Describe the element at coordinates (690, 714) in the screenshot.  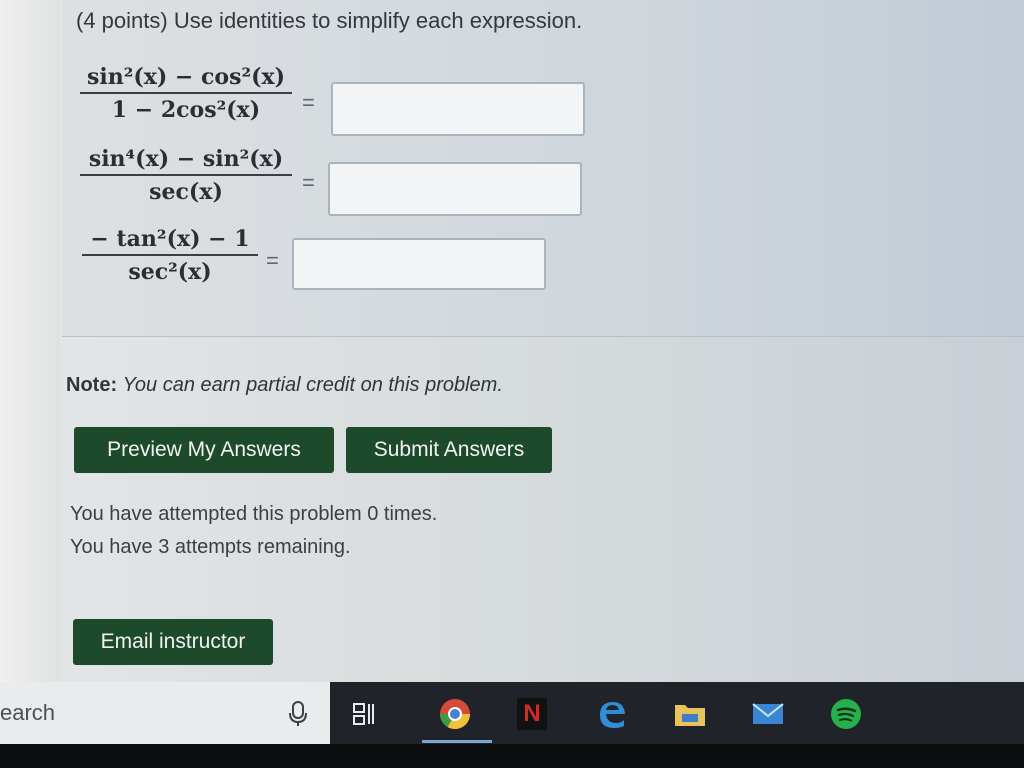
I see `file-explorer-icon` at that location.